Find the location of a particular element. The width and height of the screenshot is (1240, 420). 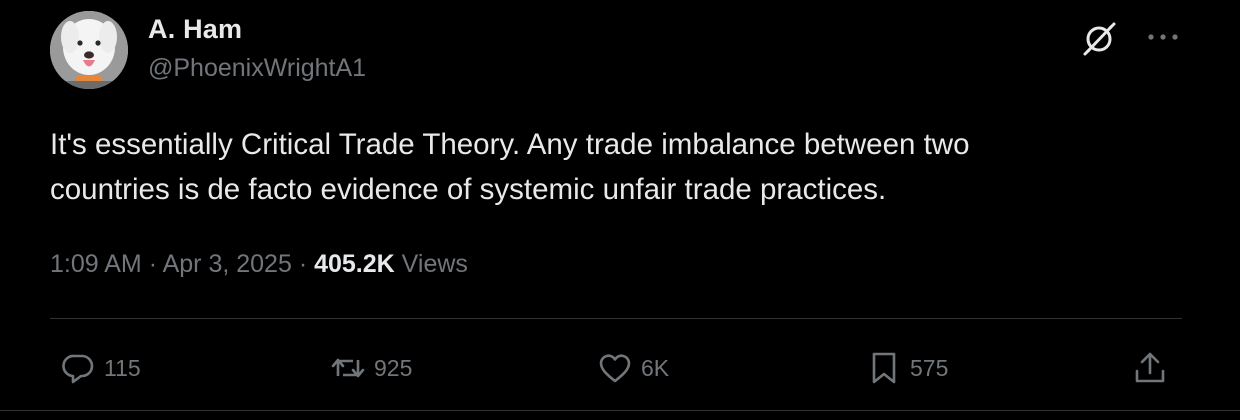

bookmark-icon is located at coordinates (884, 368).